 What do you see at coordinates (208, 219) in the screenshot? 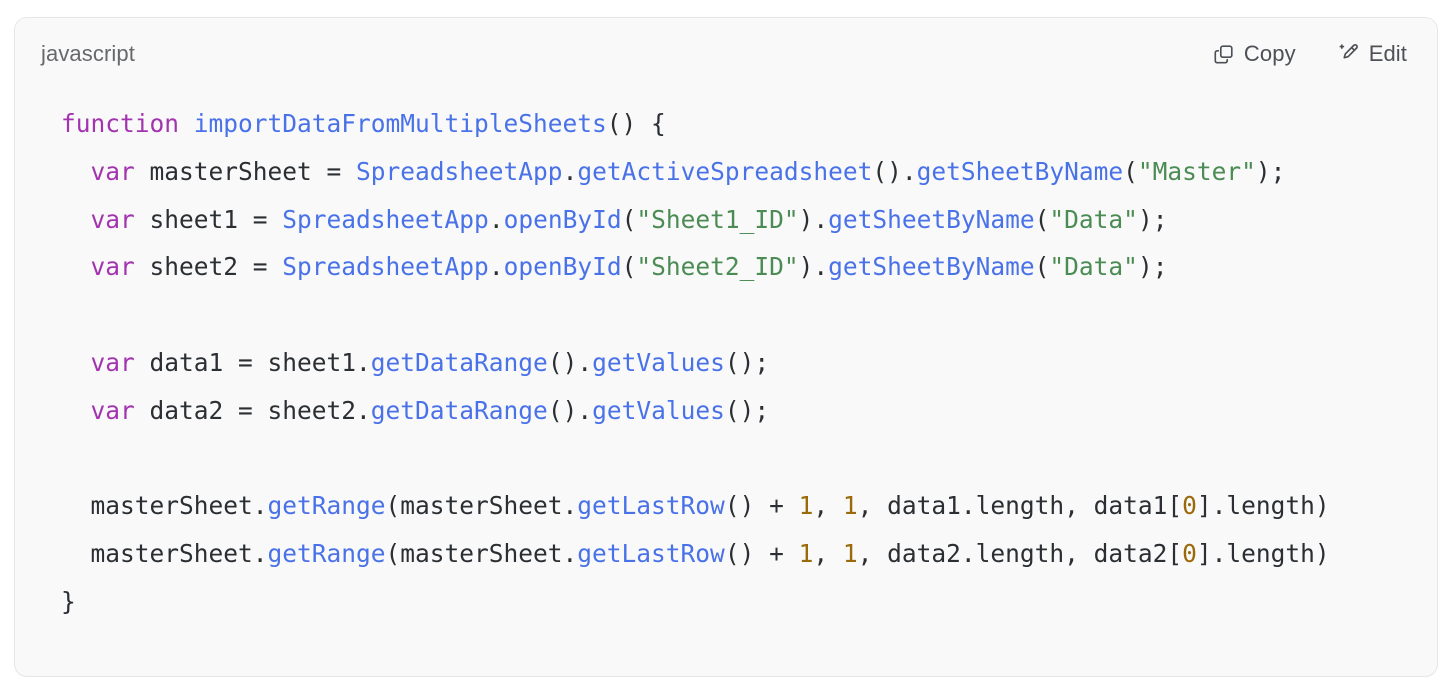
I see `code-token: sheet1 =` at bounding box center [208, 219].